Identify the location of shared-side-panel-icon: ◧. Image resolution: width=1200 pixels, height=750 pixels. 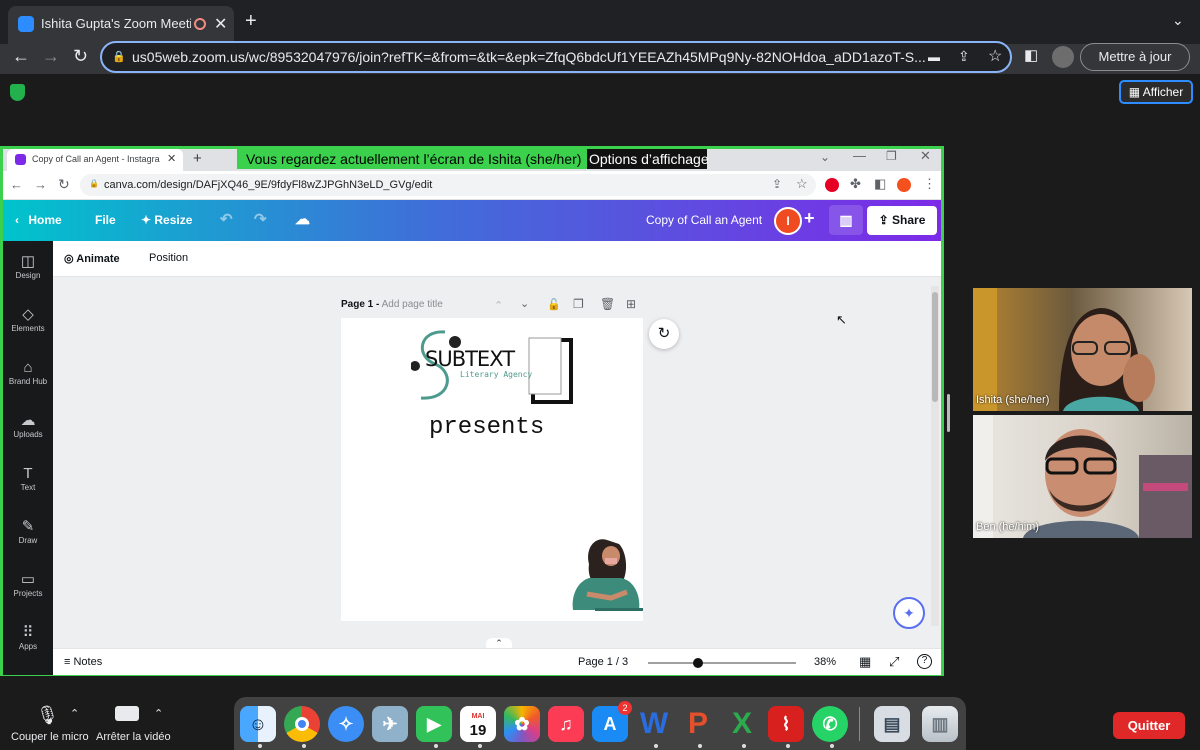
(880, 184).